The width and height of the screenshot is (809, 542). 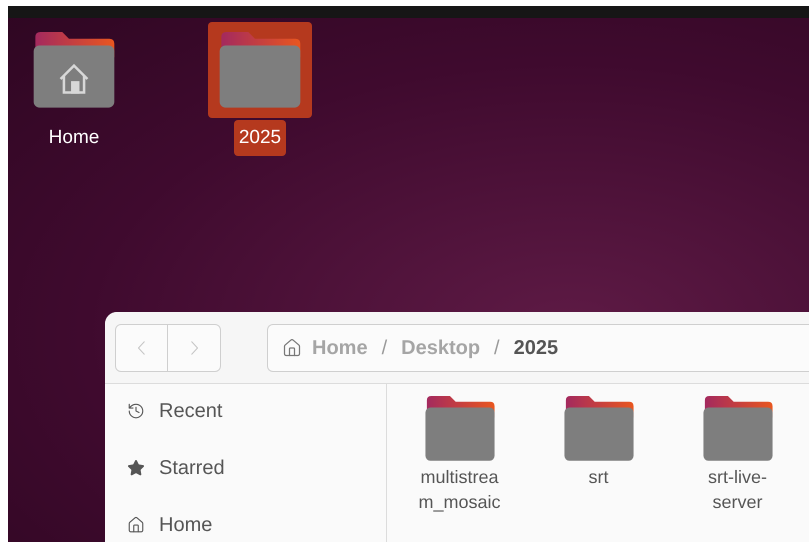 I want to click on desktop-icon-label: Home, so click(x=74, y=138).